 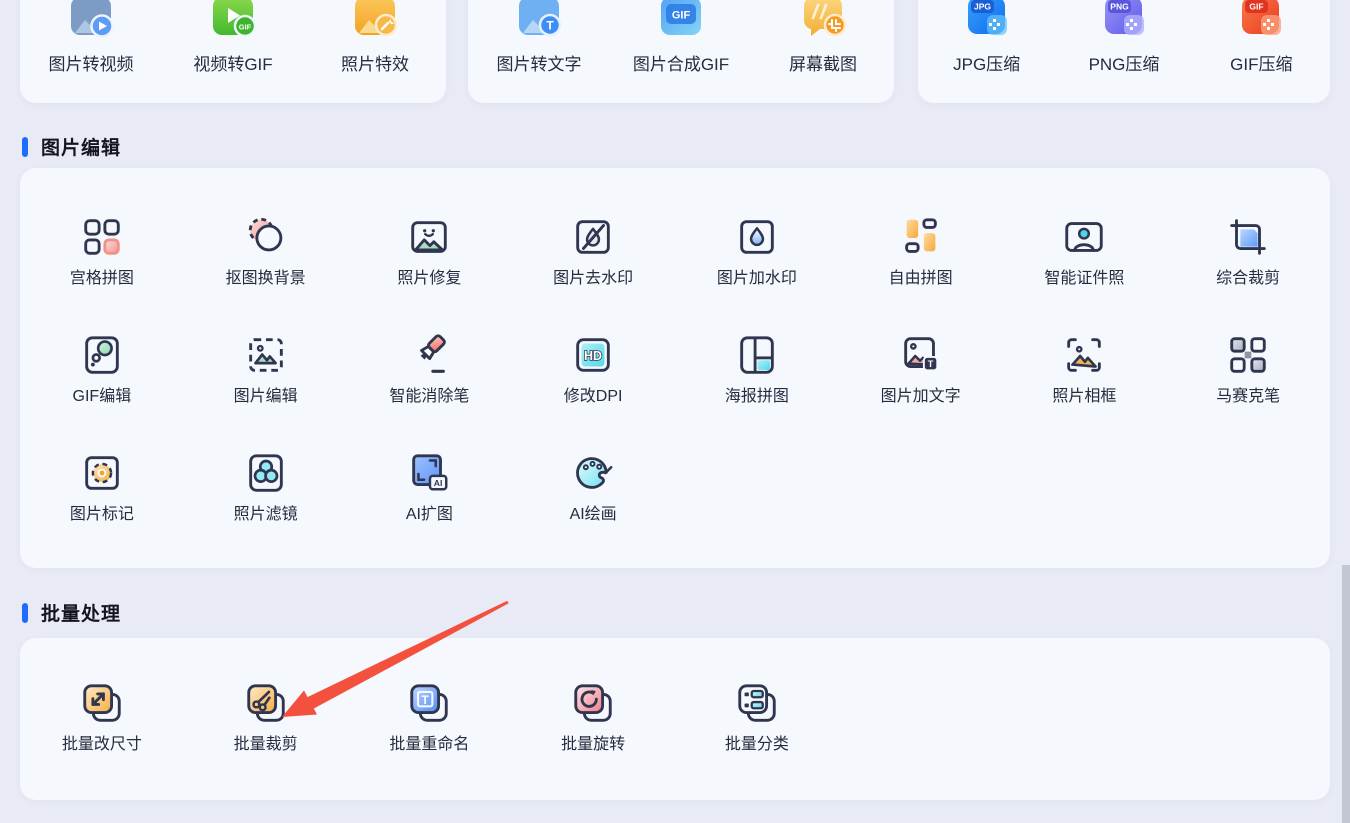 What do you see at coordinates (81, 614) in the screenshot?
I see `section-title: 批量处理` at bounding box center [81, 614].